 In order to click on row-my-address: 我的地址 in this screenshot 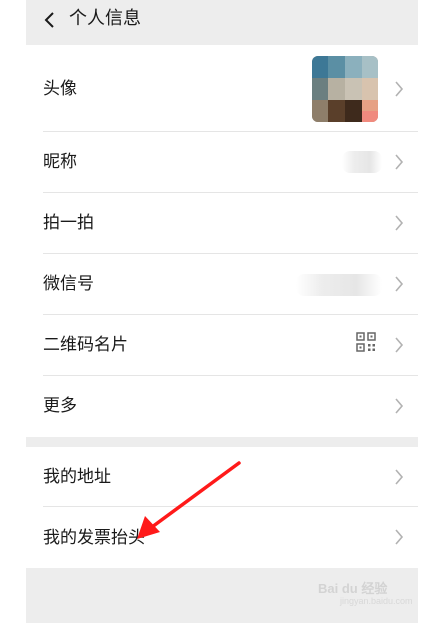, I will do `click(222, 477)`.